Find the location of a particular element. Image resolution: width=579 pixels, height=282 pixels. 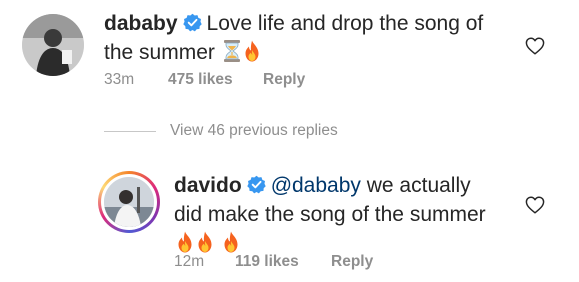

avatar-dababy is located at coordinates (53, 45).